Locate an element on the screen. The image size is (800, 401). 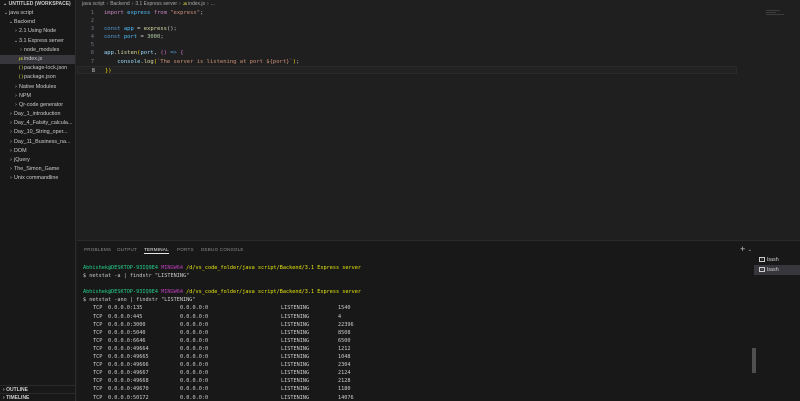
tree-item: › node_modules is located at coordinates (37, 50).